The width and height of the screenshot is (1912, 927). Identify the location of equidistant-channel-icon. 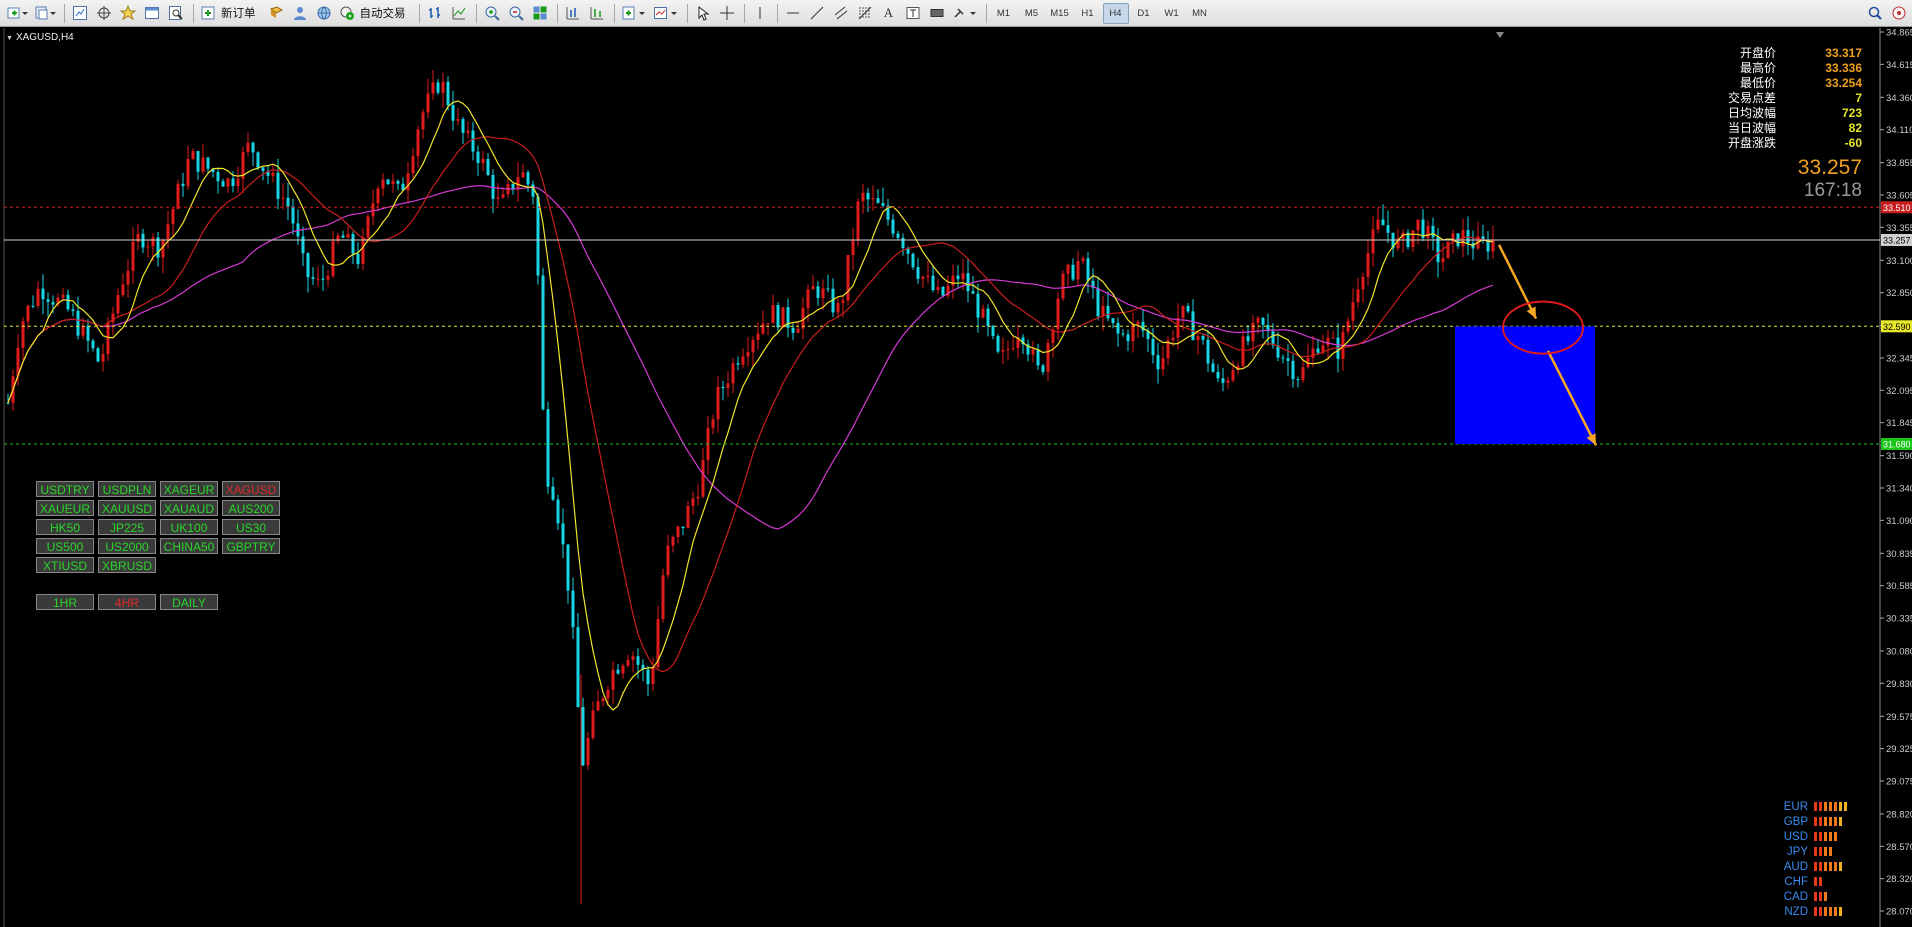
(840, 13).